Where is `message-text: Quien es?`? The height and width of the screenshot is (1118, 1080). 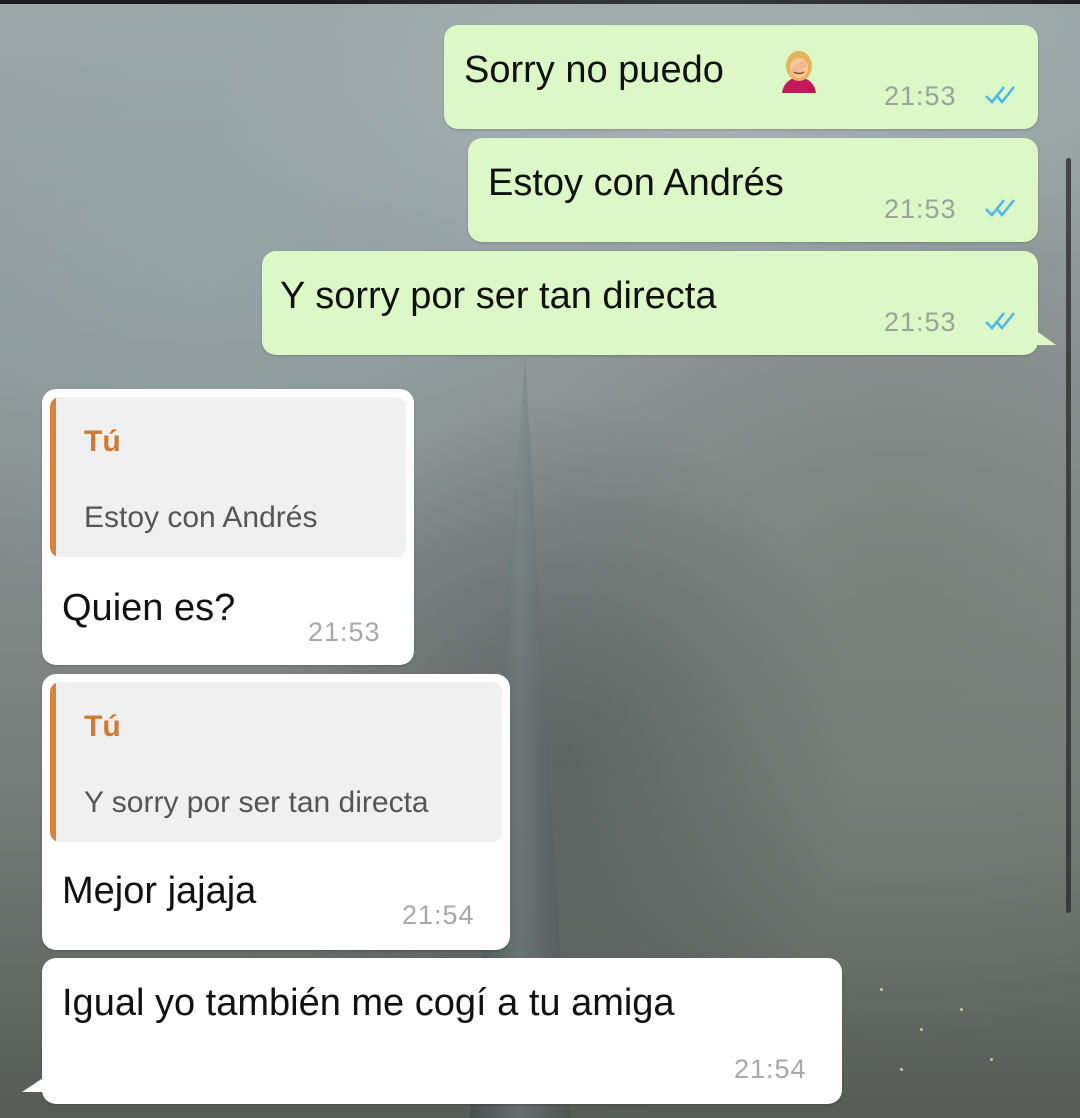
message-text: Quien es? is located at coordinates (149, 608).